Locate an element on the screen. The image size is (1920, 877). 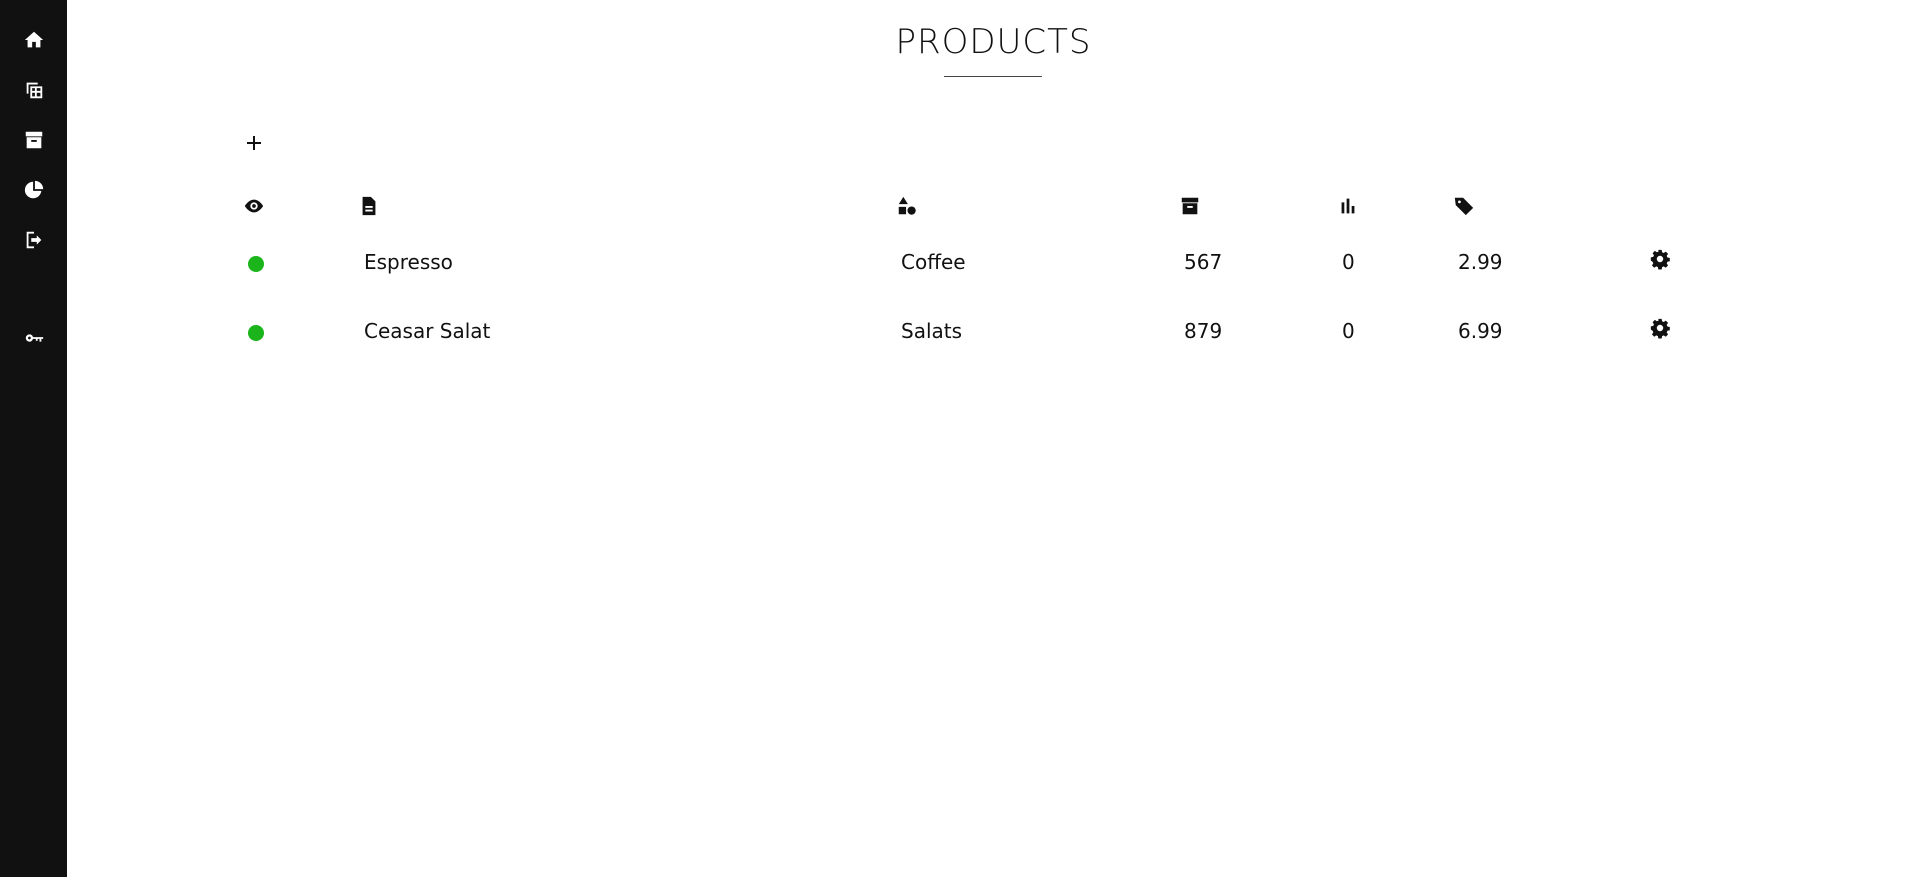
header-stock is located at coordinates (1190, 208).